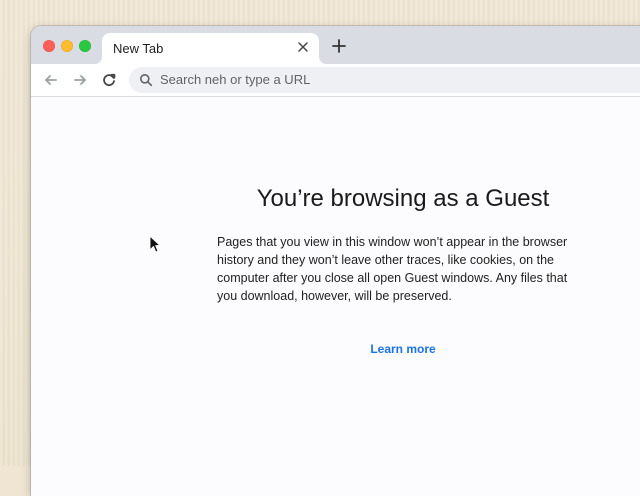 This screenshot has height=496, width=640. What do you see at coordinates (210, 48) in the screenshot?
I see `tab-new-tab: New Tab` at bounding box center [210, 48].